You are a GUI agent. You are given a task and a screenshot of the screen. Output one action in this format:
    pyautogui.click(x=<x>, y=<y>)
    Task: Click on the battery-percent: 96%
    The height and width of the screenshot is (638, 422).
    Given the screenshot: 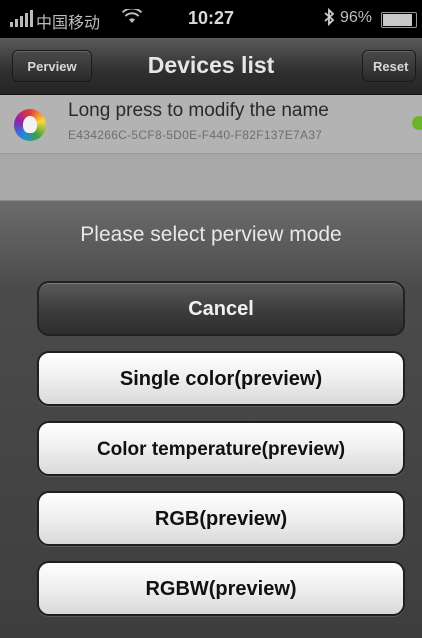 What is the action you would take?
    pyautogui.click(x=356, y=17)
    